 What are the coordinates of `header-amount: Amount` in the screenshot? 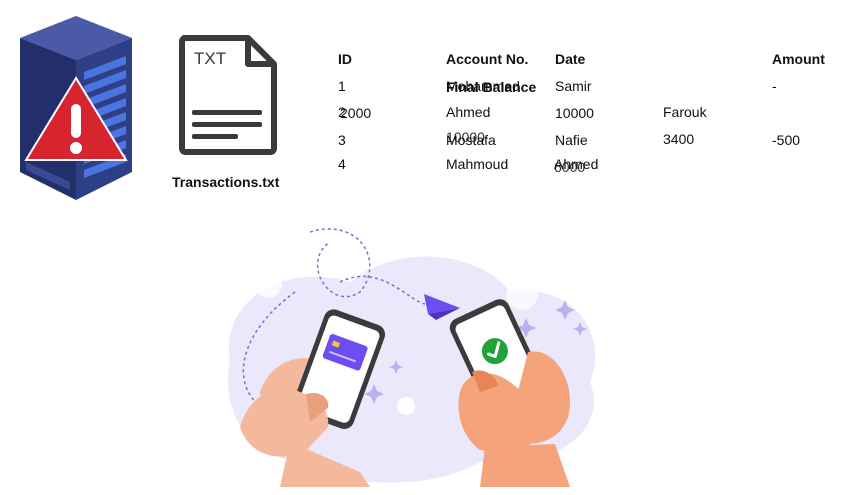 It's located at (798, 59).